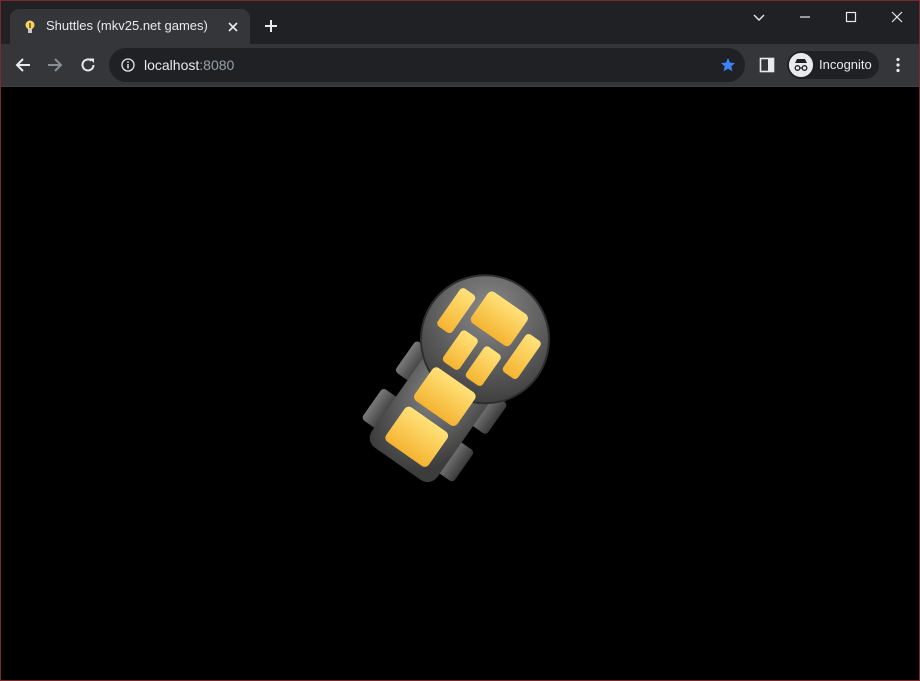 This screenshot has height=681, width=920. What do you see at coordinates (128, 65) in the screenshot?
I see `site-info-icon` at bounding box center [128, 65].